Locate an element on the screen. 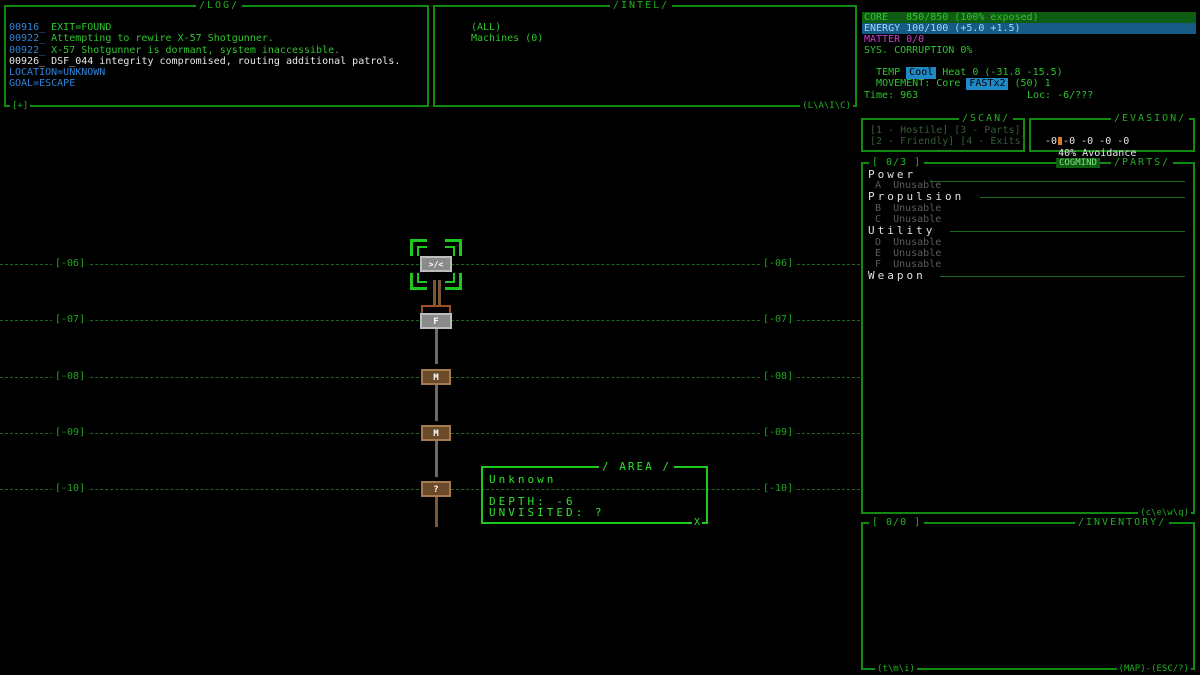  log-text: LOCATION=UNKNOWN is located at coordinates (57, 73).